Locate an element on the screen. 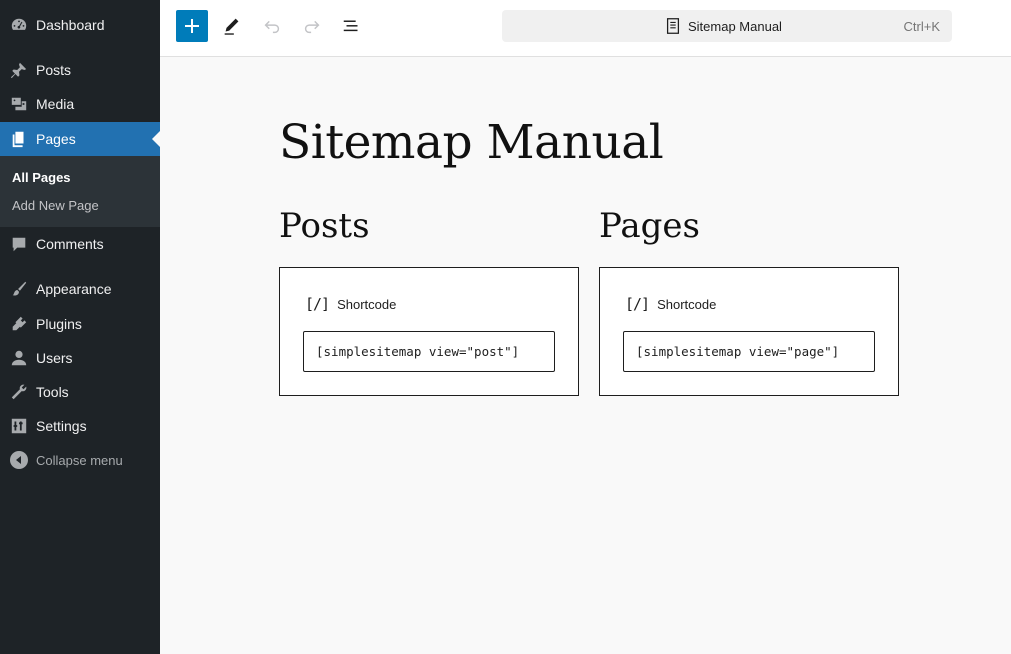 The height and width of the screenshot is (654, 1011). heading-pages: Pages is located at coordinates (649, 226).